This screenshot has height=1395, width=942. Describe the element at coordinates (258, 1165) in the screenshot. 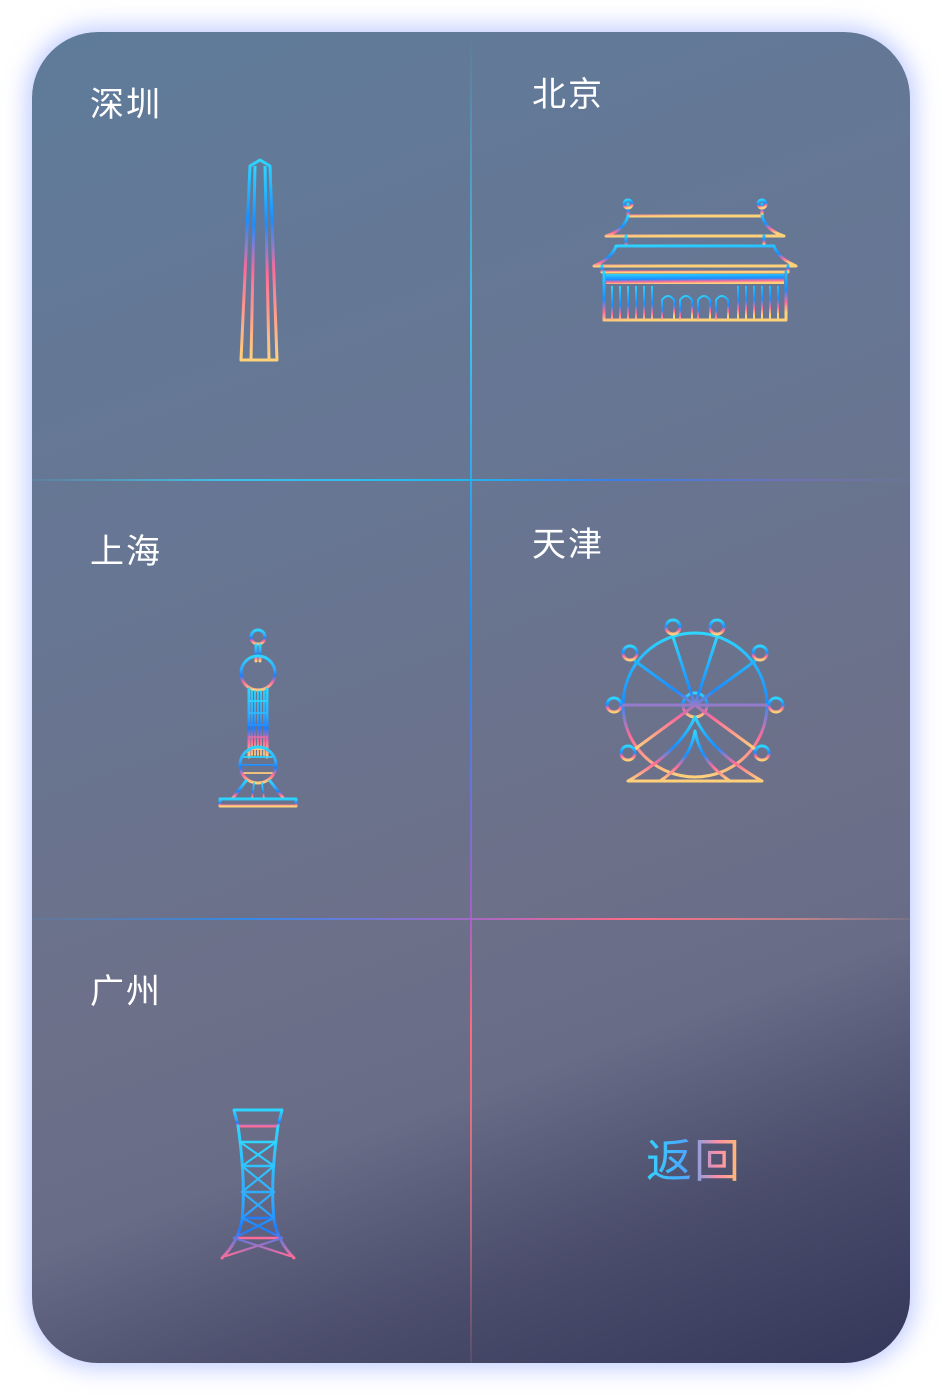

I see `canton-tower-icon` at that location.